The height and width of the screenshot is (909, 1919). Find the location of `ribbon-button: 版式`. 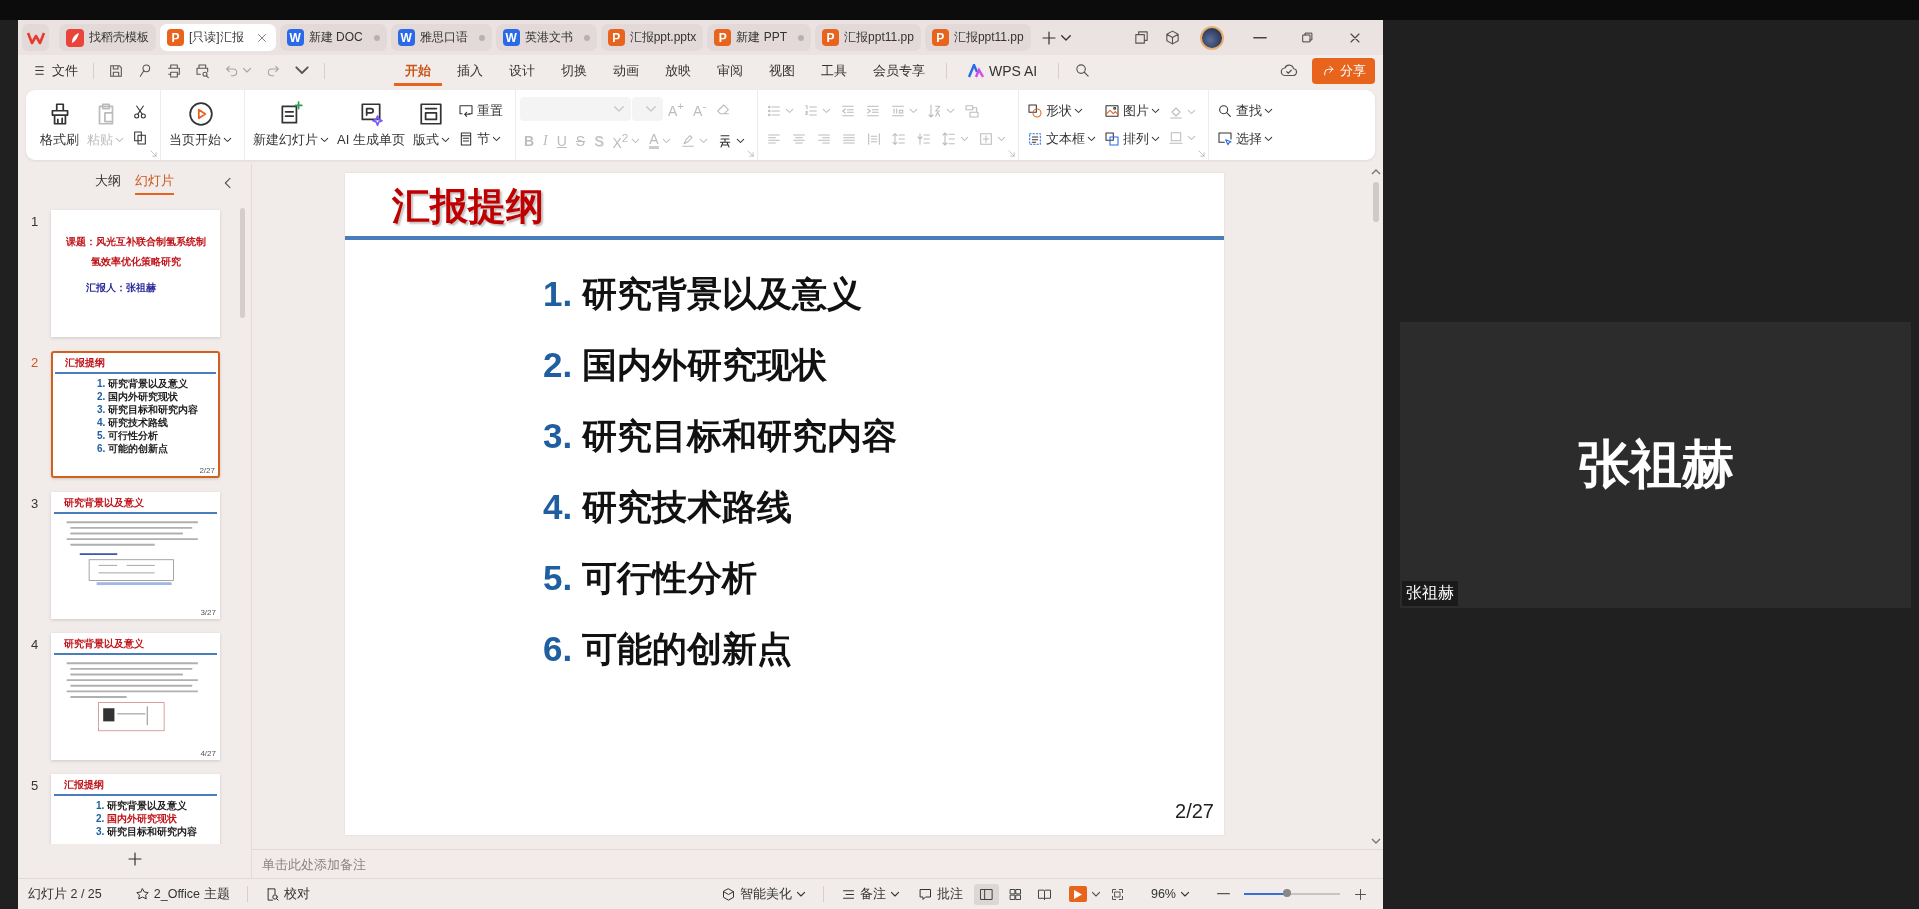

ribbon-button: 版式 is located at coordinates (431, 125).